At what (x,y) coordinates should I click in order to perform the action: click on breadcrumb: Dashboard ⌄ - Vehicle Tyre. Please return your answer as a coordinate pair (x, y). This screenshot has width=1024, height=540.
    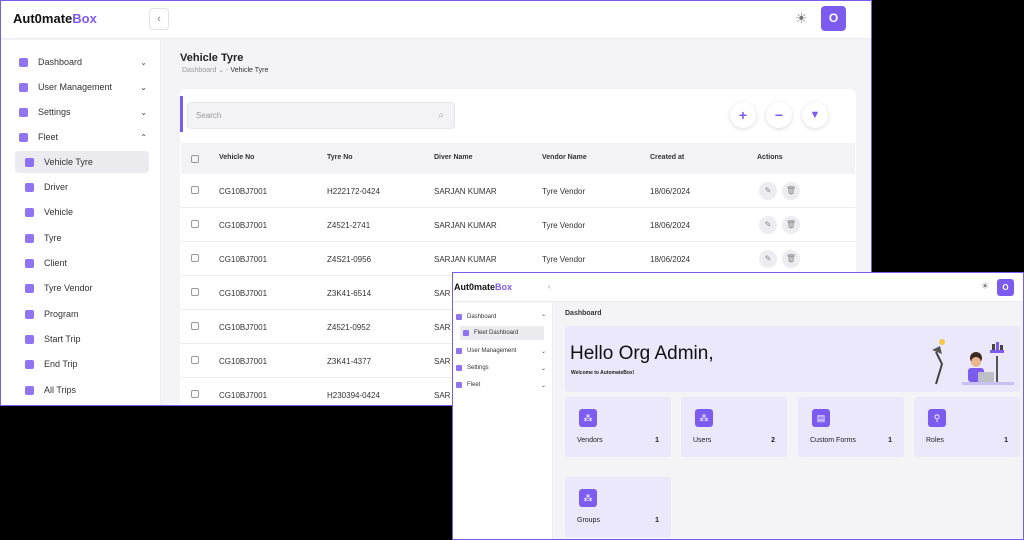
    Looking at the image, I should click on (225, 70).